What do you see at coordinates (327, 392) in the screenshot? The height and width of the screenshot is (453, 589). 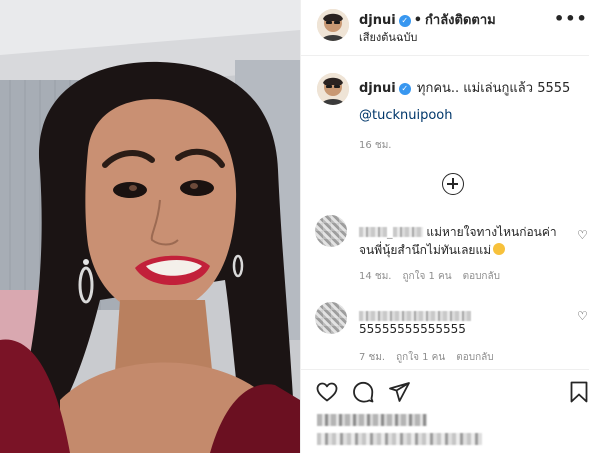 I see `like-heart-icon` at bounding box center [327, 392].